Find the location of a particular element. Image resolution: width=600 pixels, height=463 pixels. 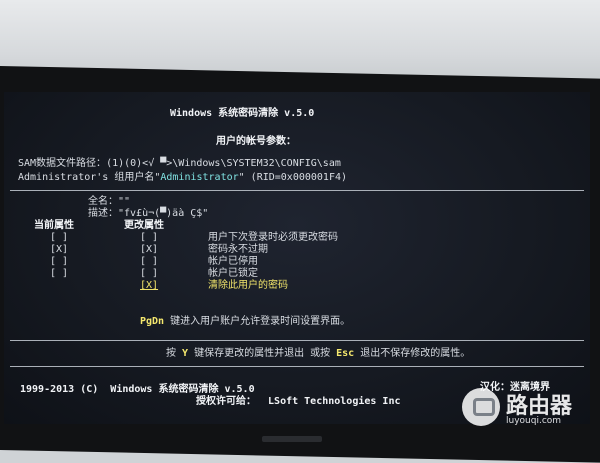

description-value: "fv£ù¬(▀)äà Ç$" is located at coordinates (163, 213).